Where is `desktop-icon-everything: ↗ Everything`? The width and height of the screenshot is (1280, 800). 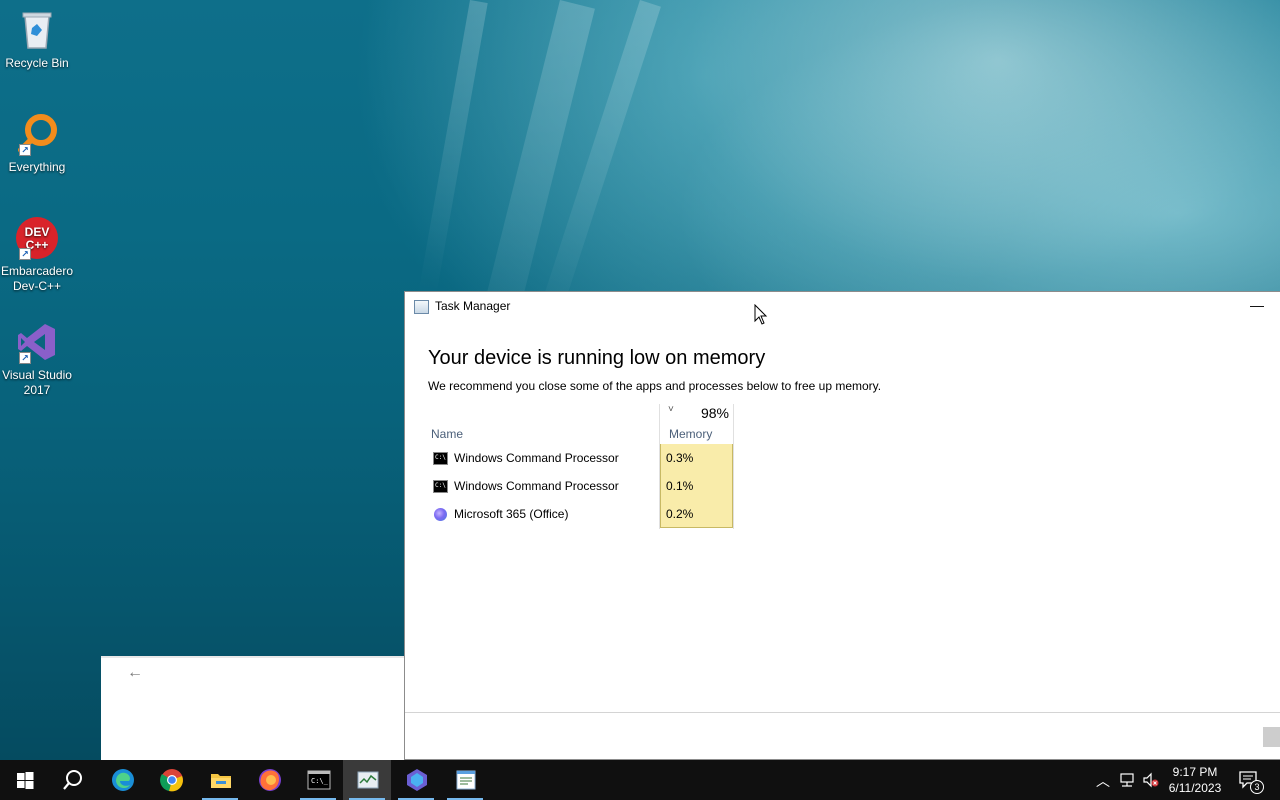 desktop-icon-everything: ↗ Everything is located at coordinates (37, 143).